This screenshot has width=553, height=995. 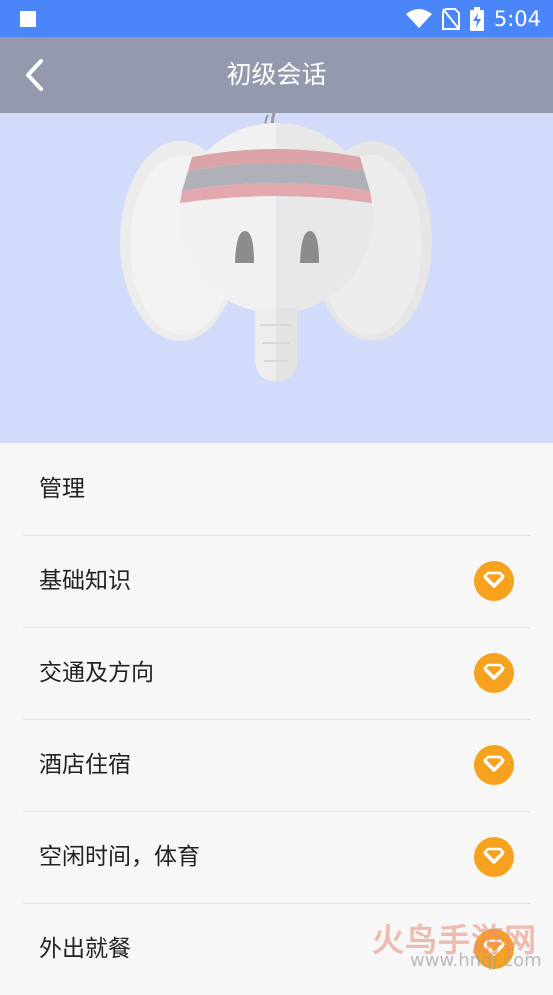 I want to click on list-item: 管理, so click(x=276, y=489).